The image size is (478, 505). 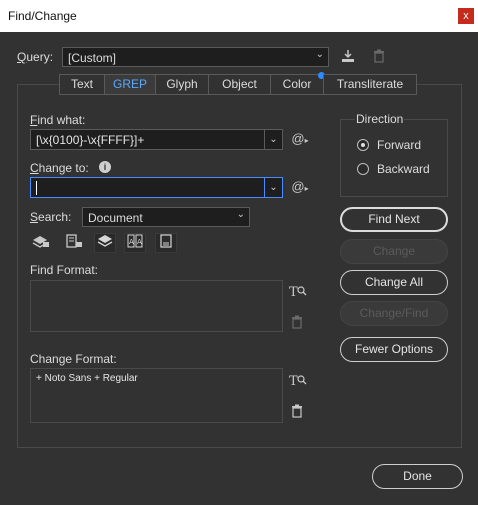 I want to click on forward-label: Forward, so click(x=399, y=145).